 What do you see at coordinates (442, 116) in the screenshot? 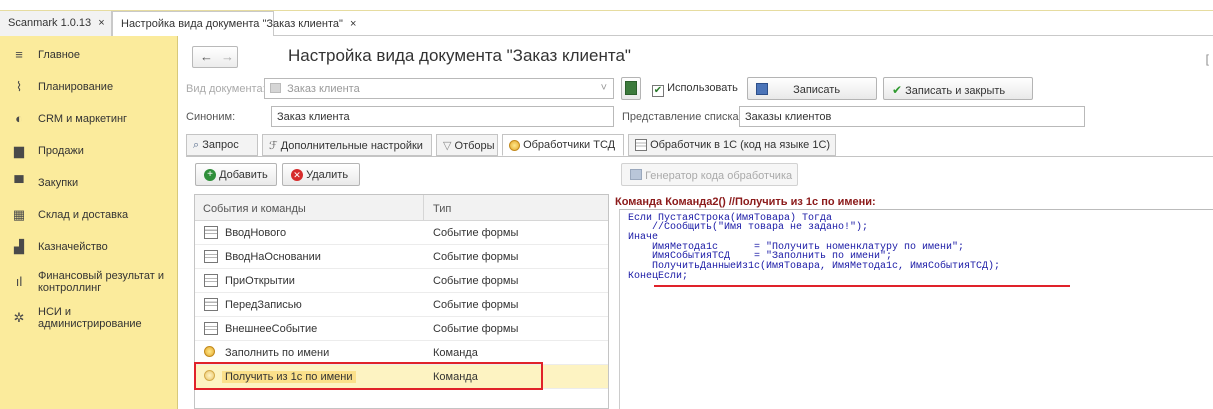
I see `synonym-field: Заказ клиента` at bounding box center [442, 116].